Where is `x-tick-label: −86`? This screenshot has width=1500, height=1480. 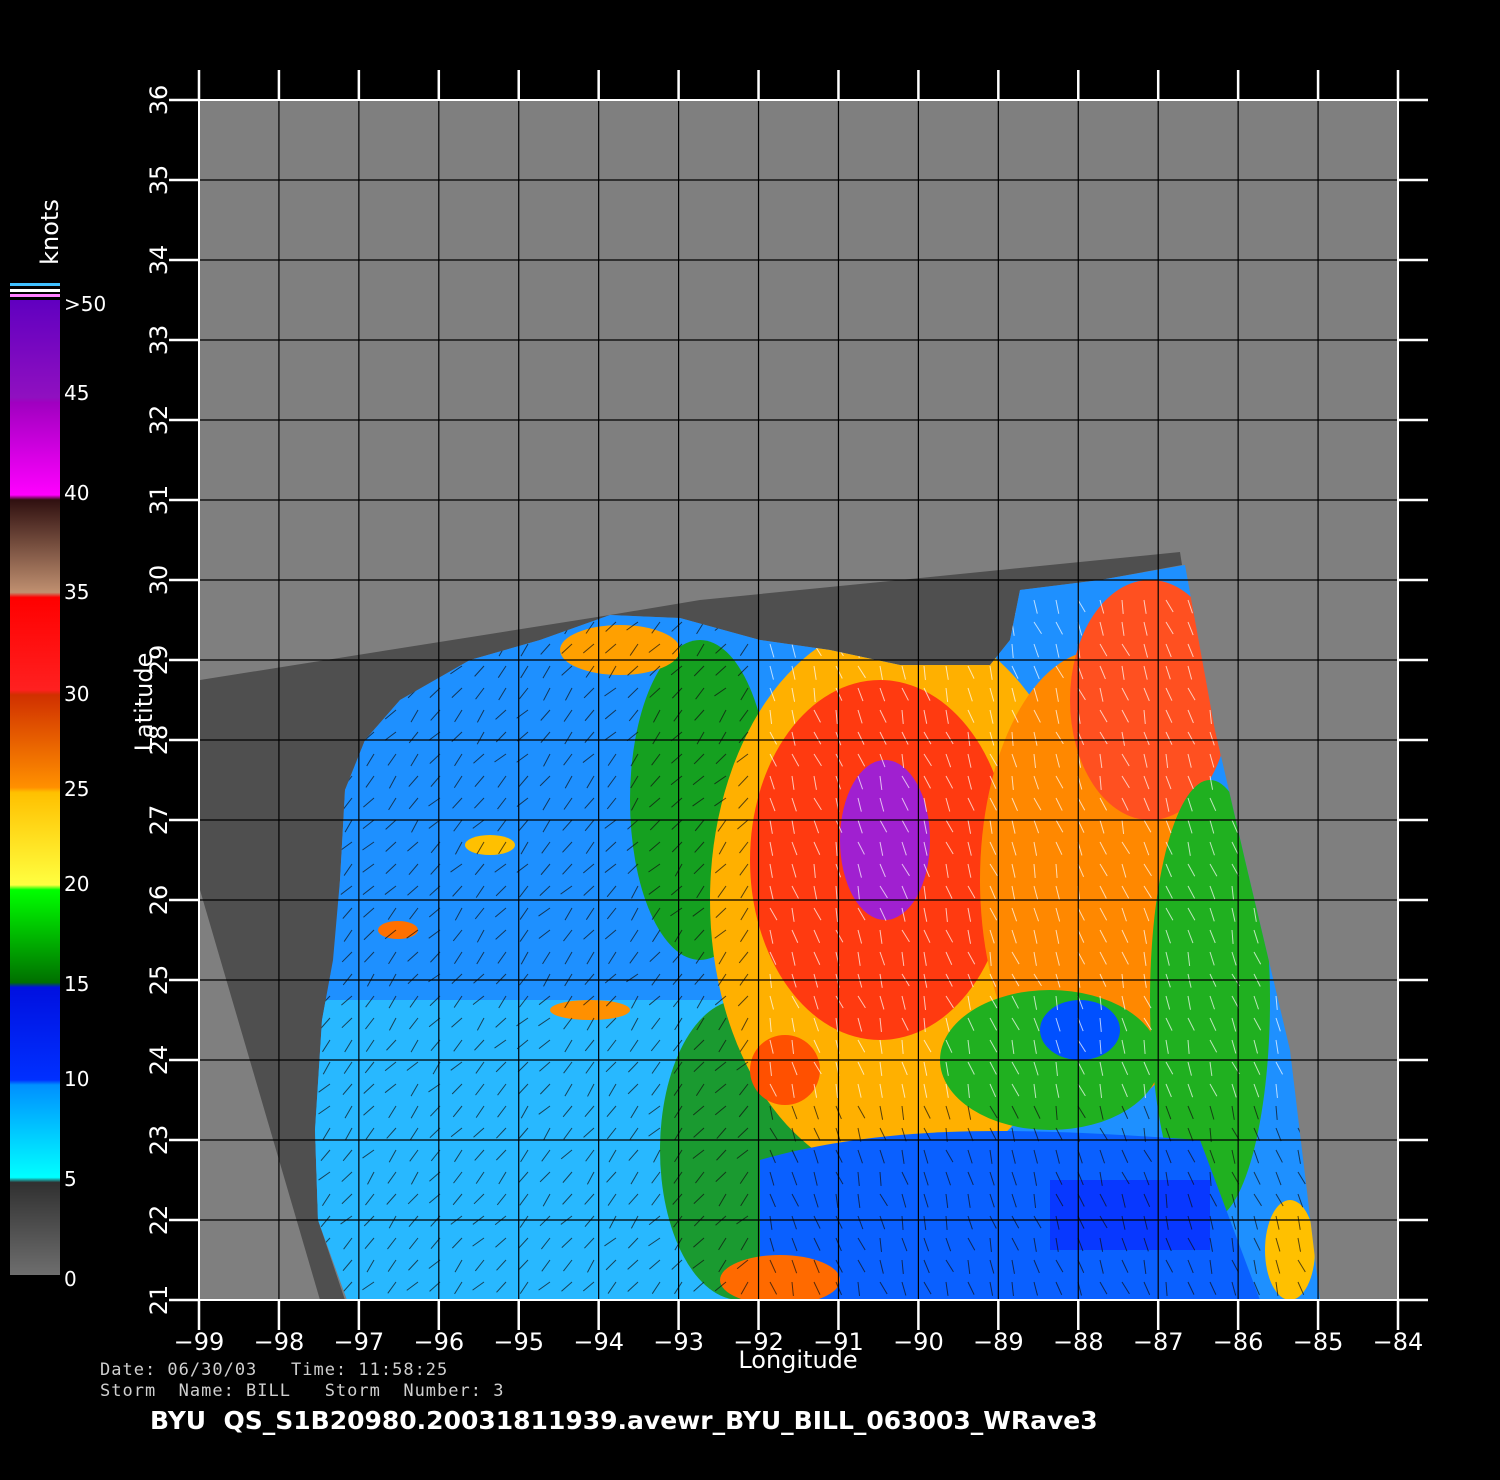
x-tick-label: −86 is located at coordinates (1238, 1342).